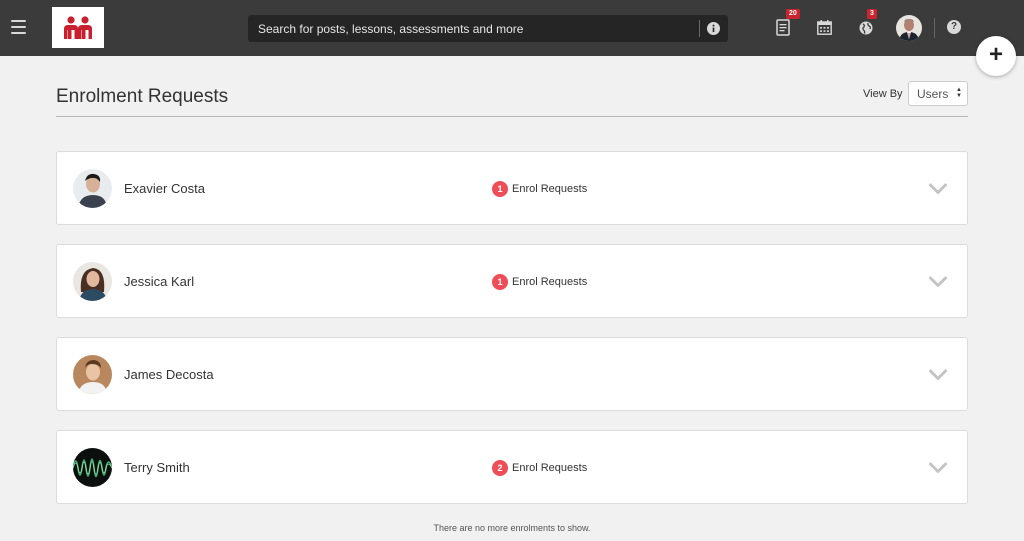  What do you see at coordinates (883, 94) in the screenshot?
I see `view-by-label: View By` at bounding box center [883, 94].